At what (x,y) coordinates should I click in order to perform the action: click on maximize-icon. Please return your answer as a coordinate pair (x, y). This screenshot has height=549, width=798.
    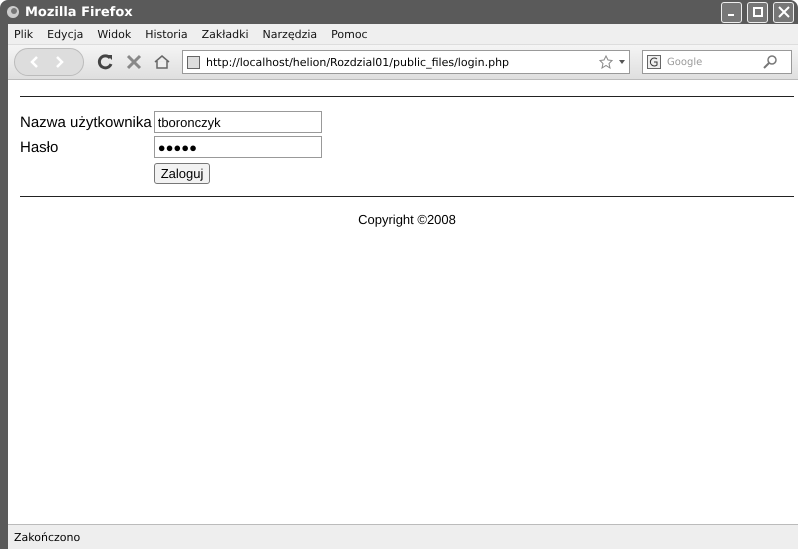
    Looking at the image, I should click on (757, 12).